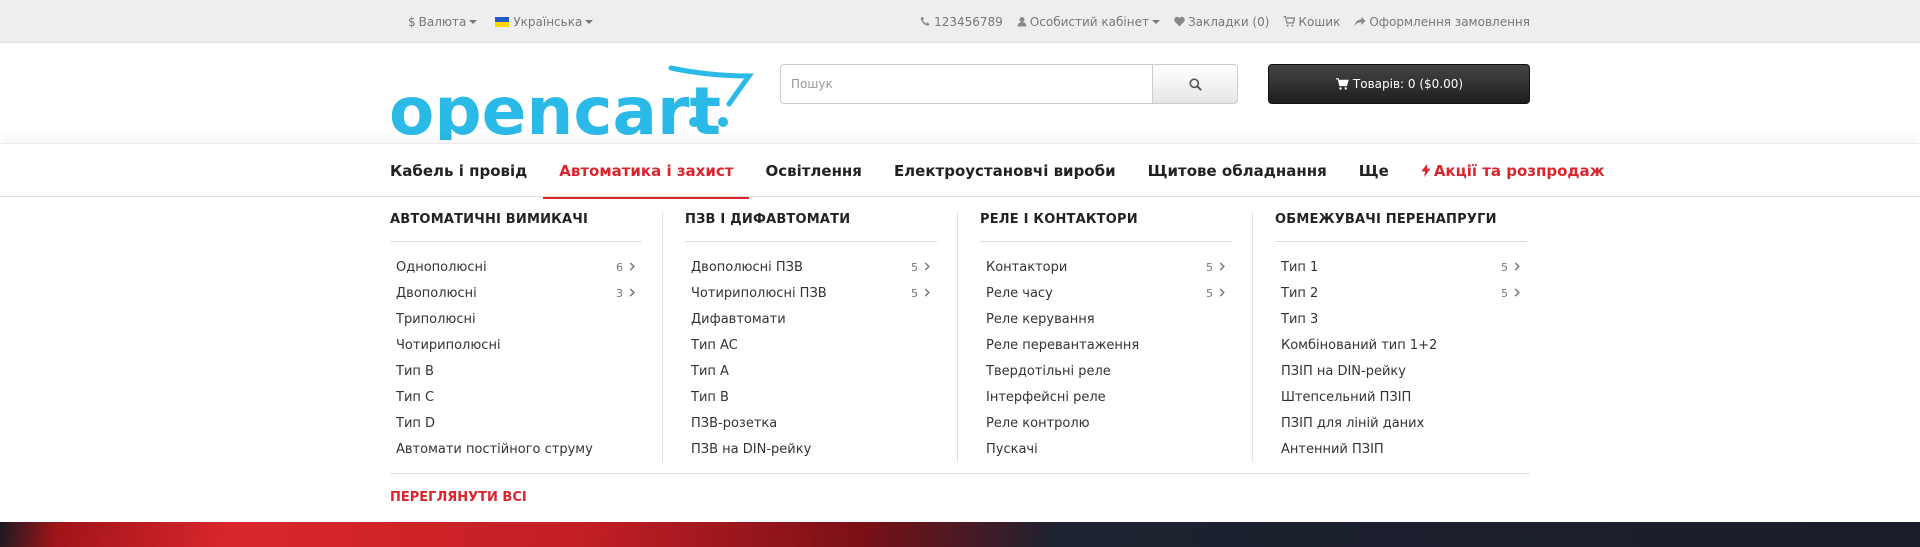 This screenshot has height=547, width=1920. I want to click on category-label: ПЗІП на DIN-рейку, so click(1343, 371).